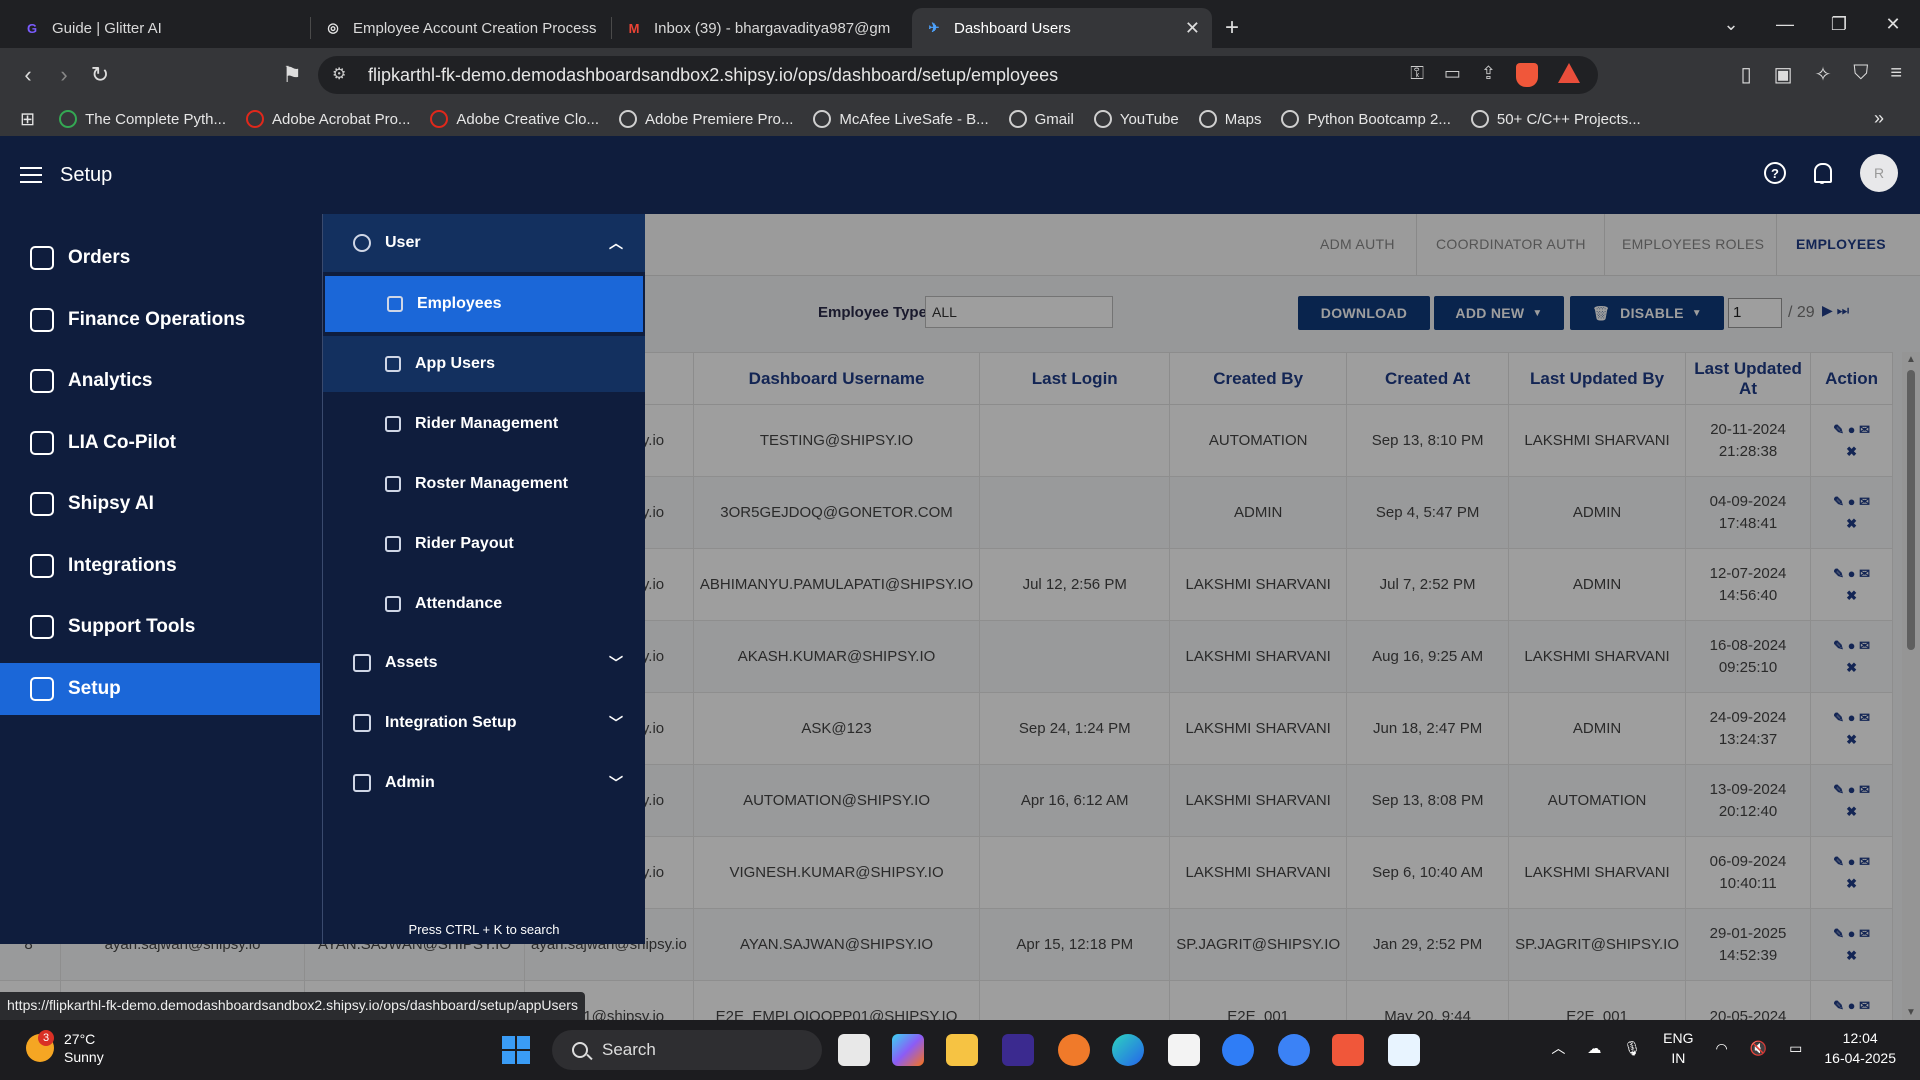 Image resolution: width=1920 pixels, height=1080 pixels. Describe the element at coordinates (160, 688) in the screenshot. I see `sidebar-item-setup: Setup` at that location.